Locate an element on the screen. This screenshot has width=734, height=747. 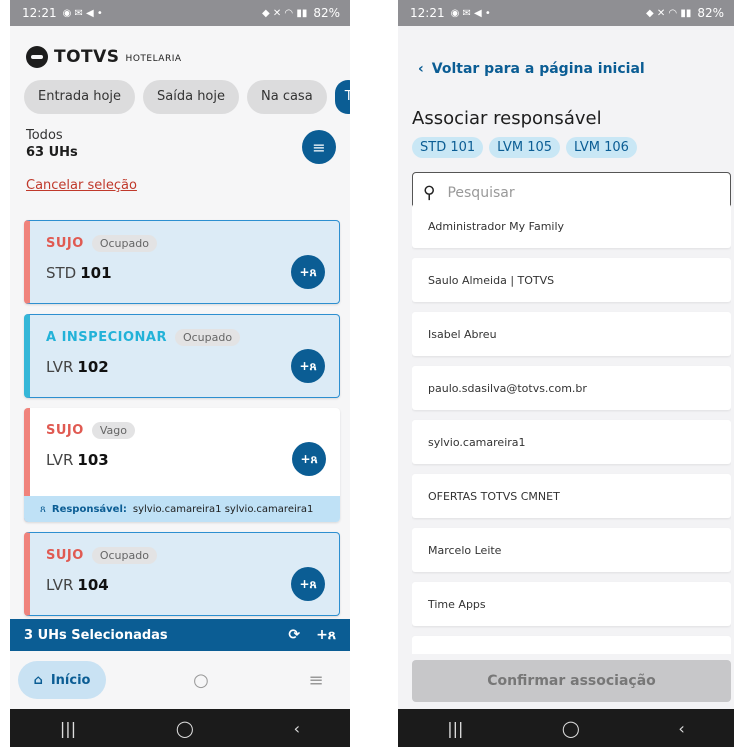
filter-chips: Entrada hoje Saída hoje Na casa T is located at coordinates (180, 93).